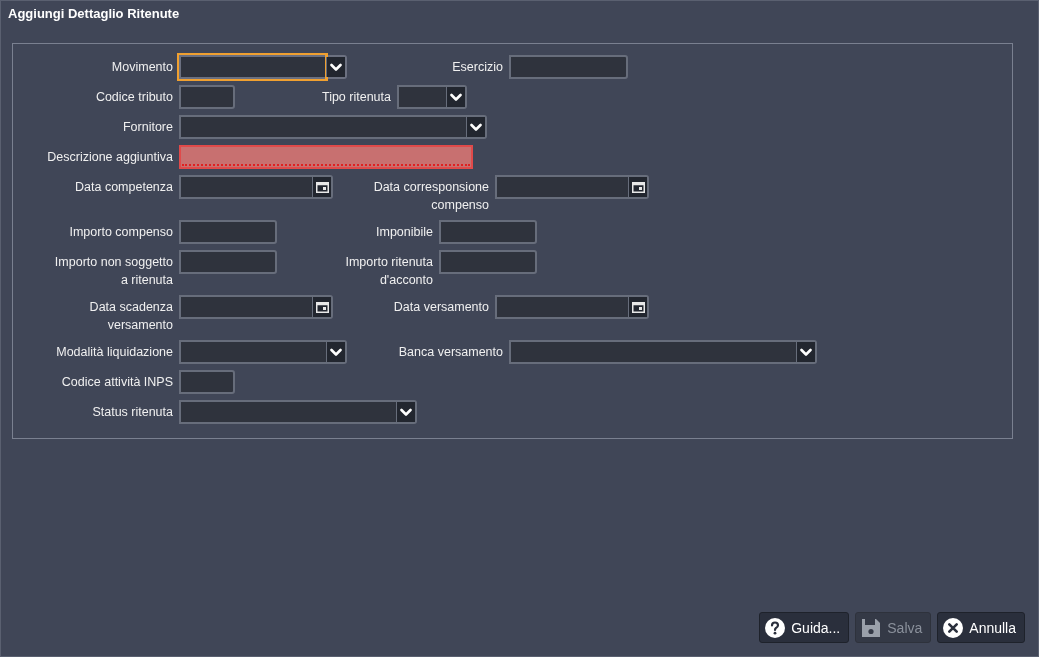 This screenshot has height=657, width=1039. I want to click on field-label: Importo ritenuta d'acconto, so click(388, 271).